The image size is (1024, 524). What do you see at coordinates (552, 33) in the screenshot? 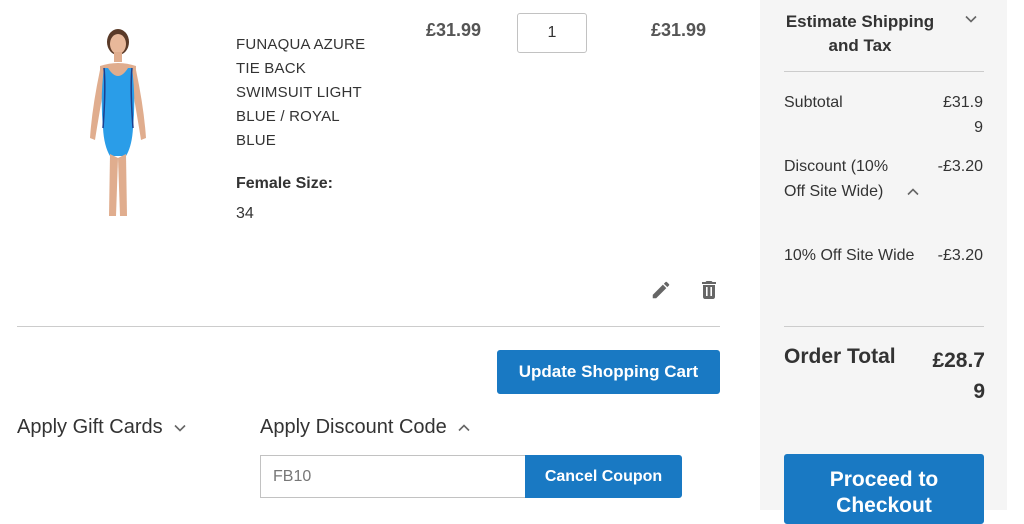
I see `quantity-input` at bounding box center [552, 33].